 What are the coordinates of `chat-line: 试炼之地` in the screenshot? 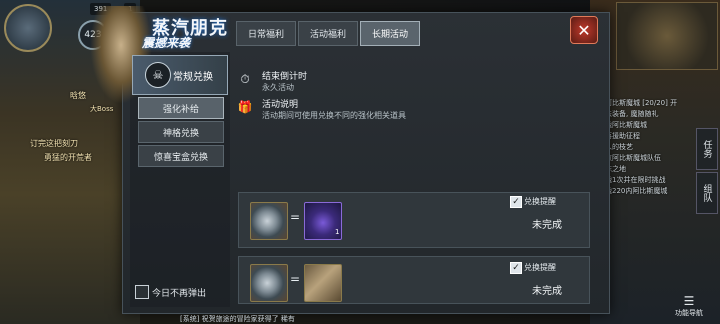 It's located at (612, 169).